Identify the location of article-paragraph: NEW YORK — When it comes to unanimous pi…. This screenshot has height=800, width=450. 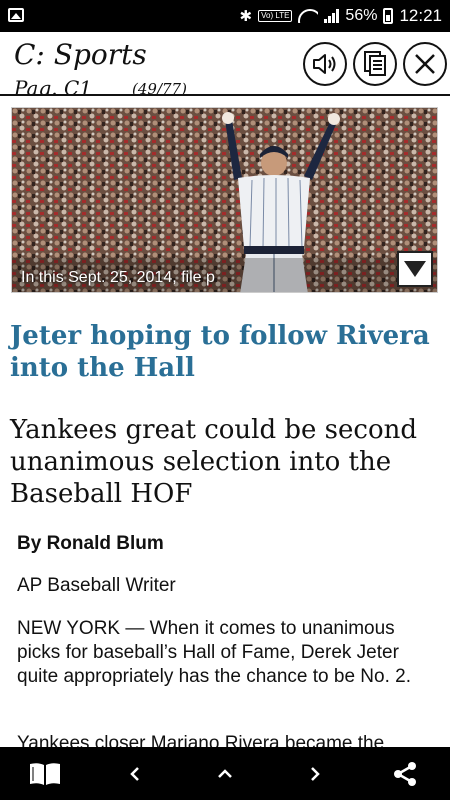
(214, 652).